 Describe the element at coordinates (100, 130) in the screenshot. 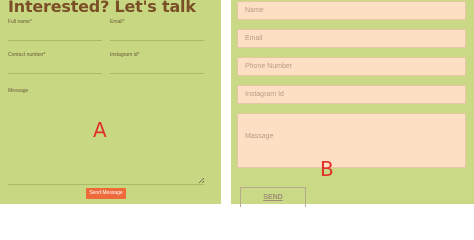

I see `marker-a: A` at that location.